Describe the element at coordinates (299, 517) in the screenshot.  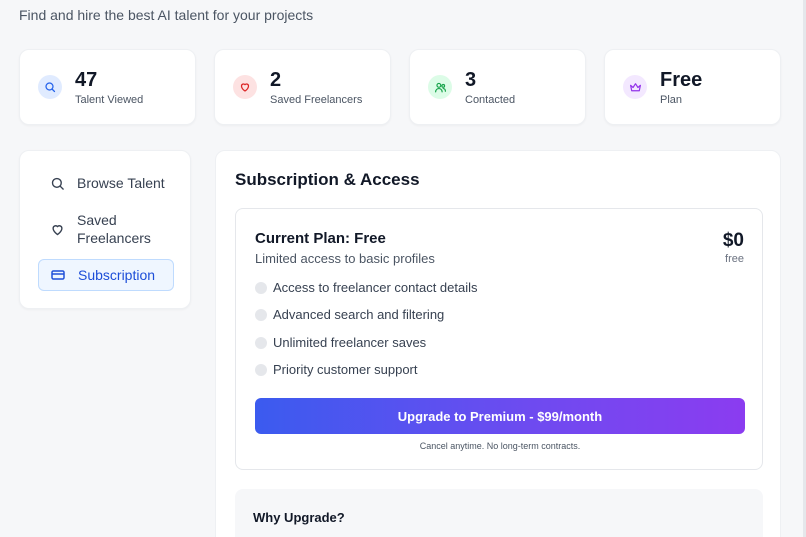
I see `why-upgrade-title: Why Upgrade?` at that location.